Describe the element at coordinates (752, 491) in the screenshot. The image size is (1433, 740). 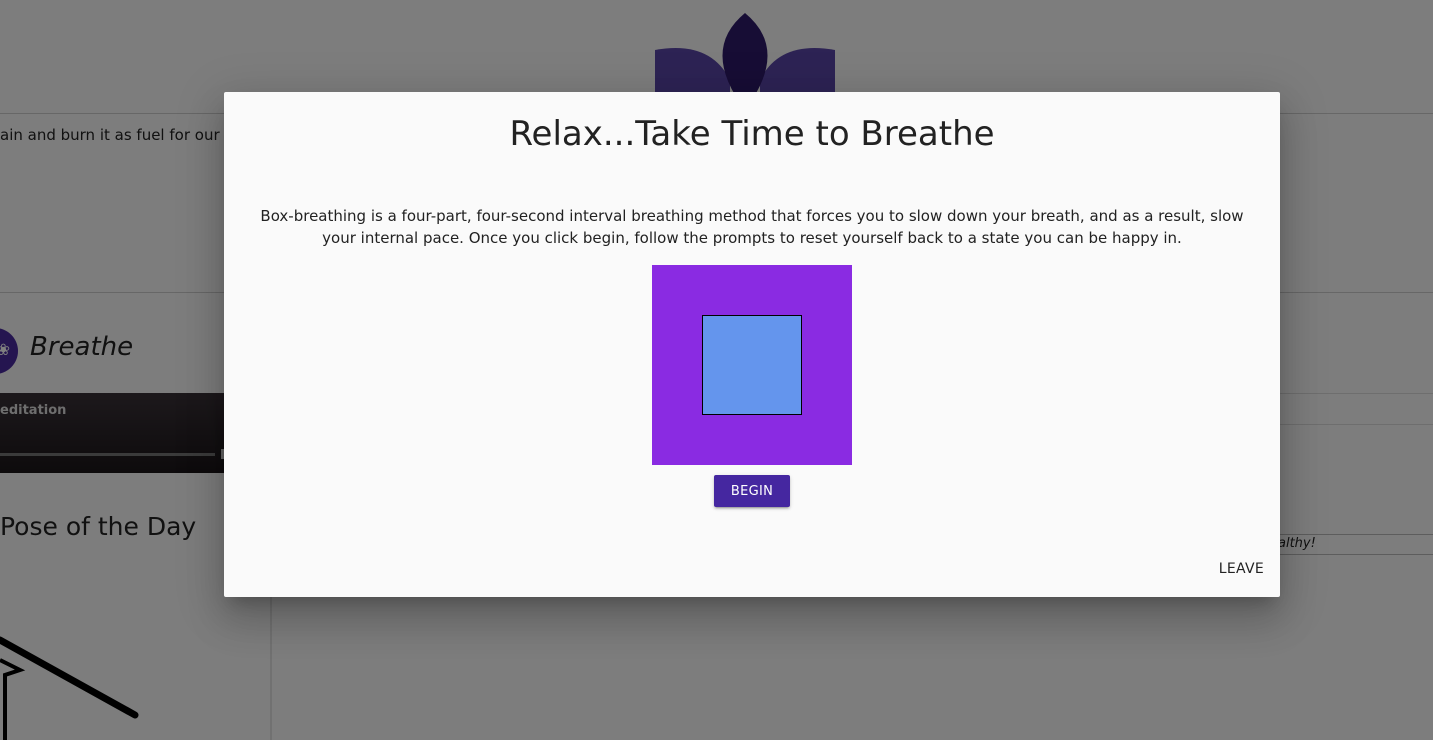
I see `begin-button: BEGIN` at that location.